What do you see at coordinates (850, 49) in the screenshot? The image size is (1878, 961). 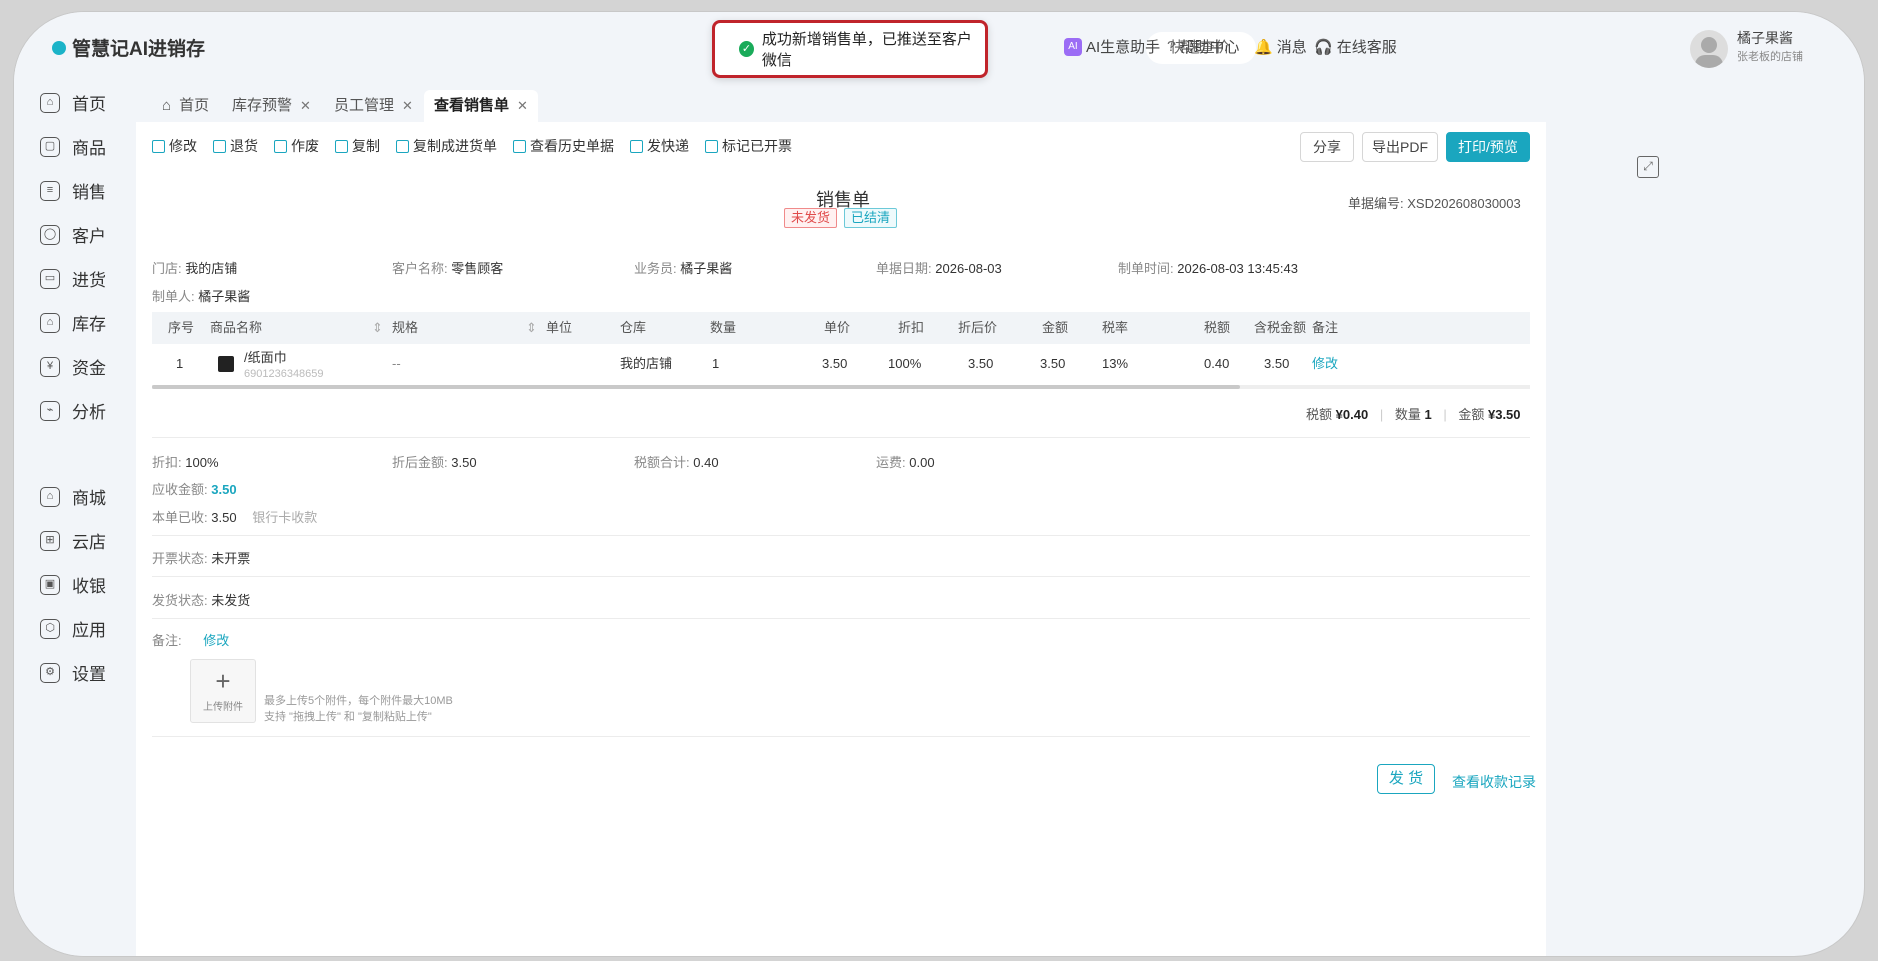 I see `success-toast: ✓ 成功新增销售单，已推送至客户微信` at bounding box center [850, 49].